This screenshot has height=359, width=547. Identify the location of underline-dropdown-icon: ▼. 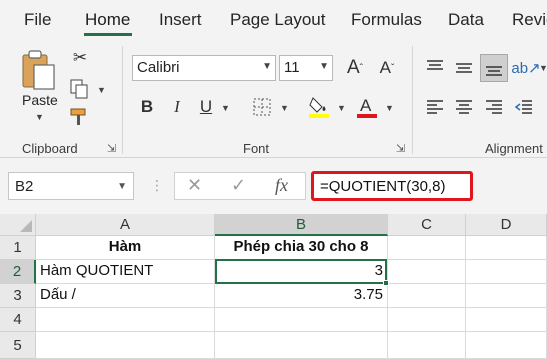
(225, 108).